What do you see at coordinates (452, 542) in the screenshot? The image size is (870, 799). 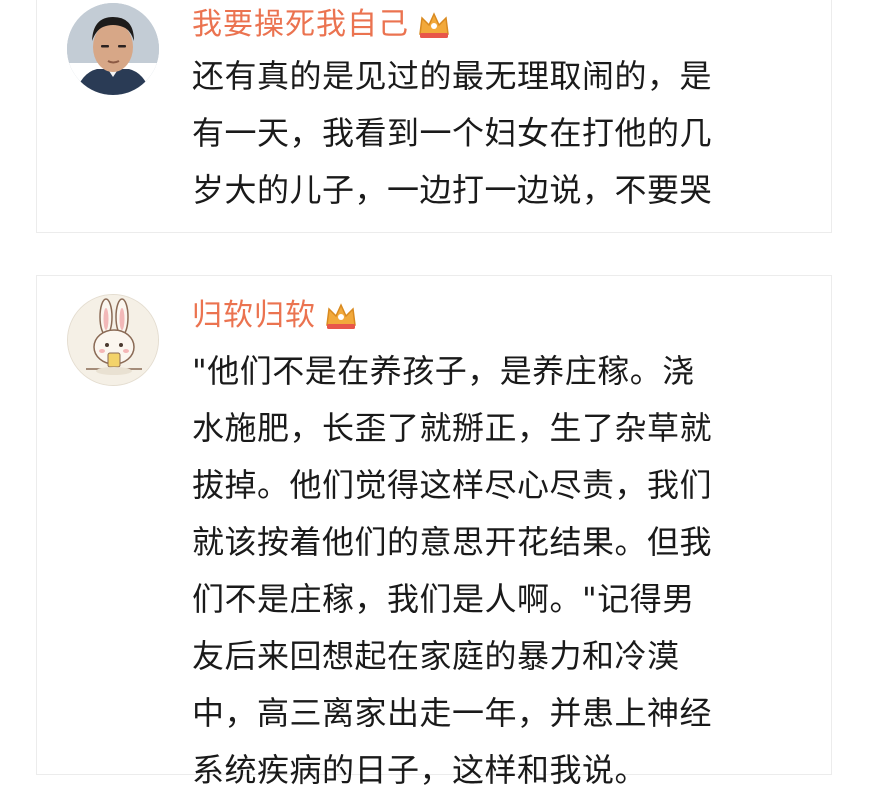 I see `comment-line: 就该按着他们的意思开花结果。但我` at bounding box center [452, 542].